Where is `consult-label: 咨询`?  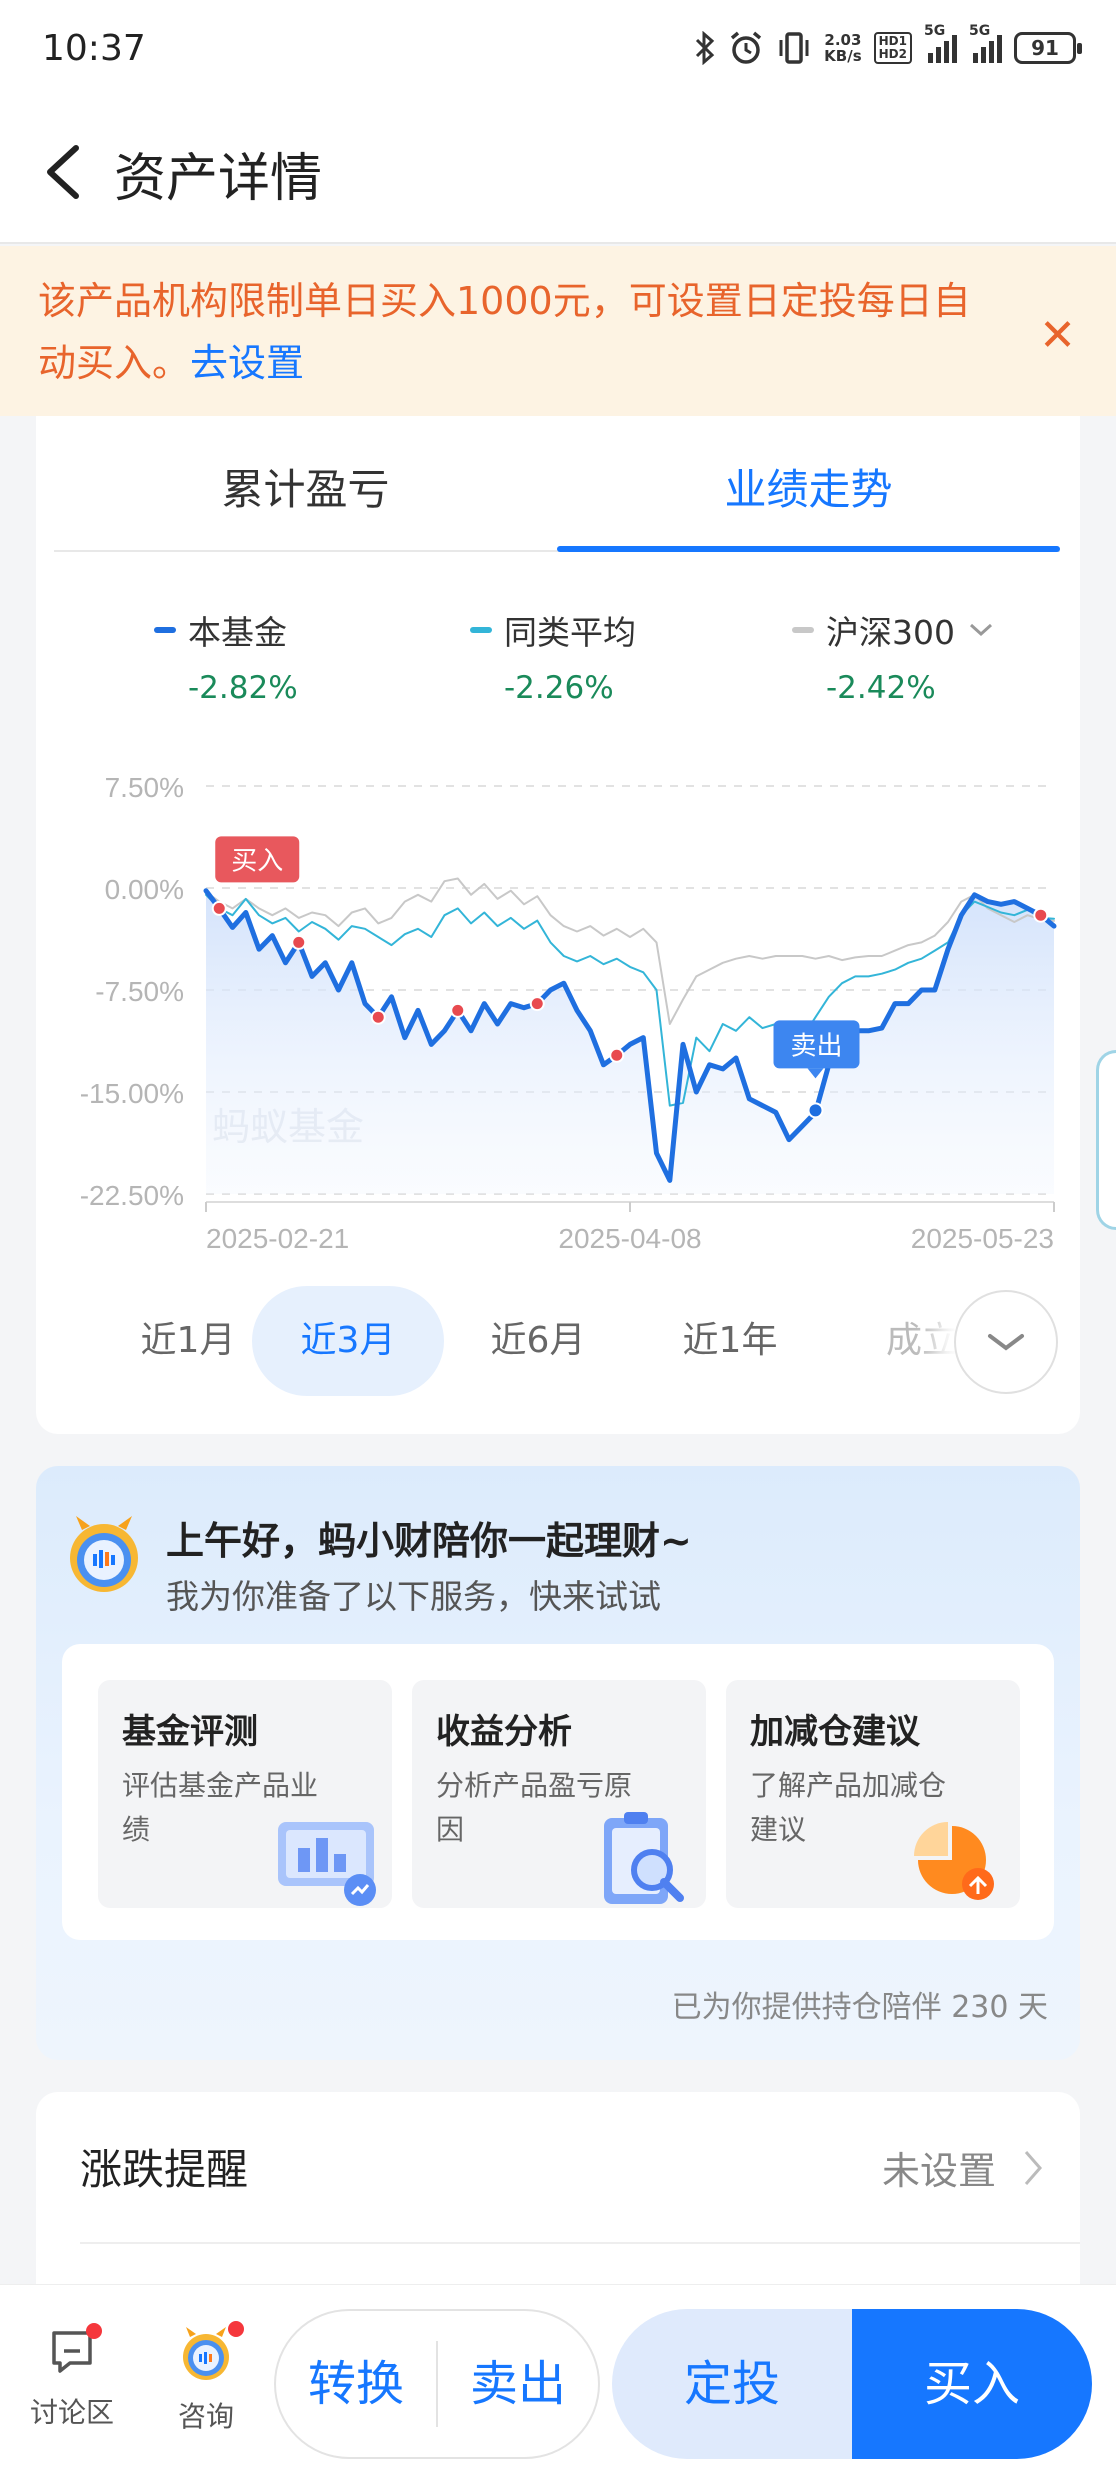
consult-label: 咨询 is located at coordinates (205, 2416).